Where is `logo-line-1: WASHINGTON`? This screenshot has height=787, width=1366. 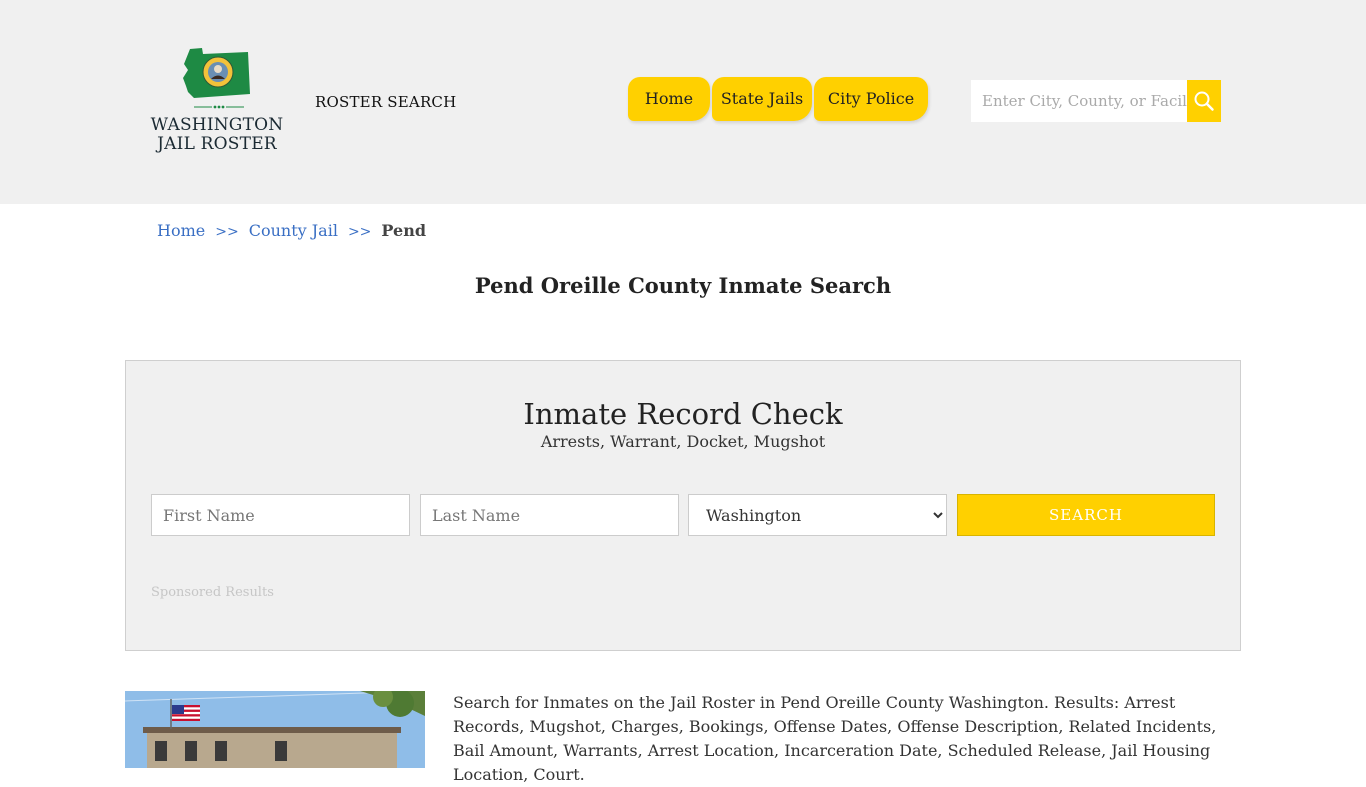 logo-line-1: WASHINGTON is located at coordinates (217, 125).